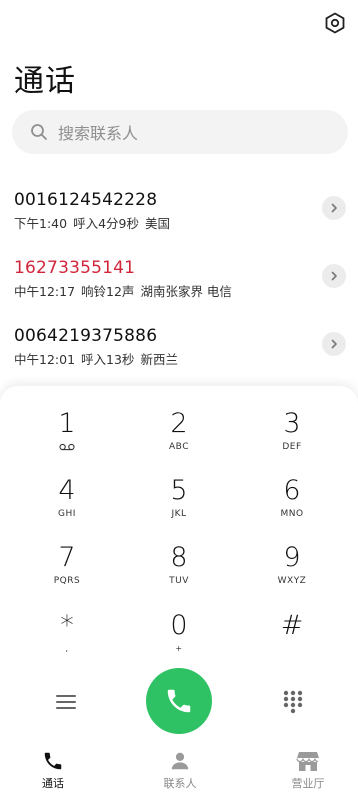  Describe the element at coordinates (179, 625) in the screenshot. I see `dial-key-digit: 0` at that location.